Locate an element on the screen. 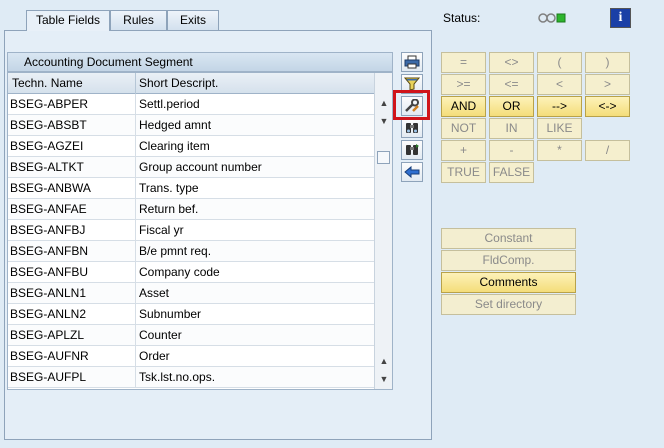 This screenshot has height=448, width=664. tab-rules: Rules is located at coordinates (138, 20).